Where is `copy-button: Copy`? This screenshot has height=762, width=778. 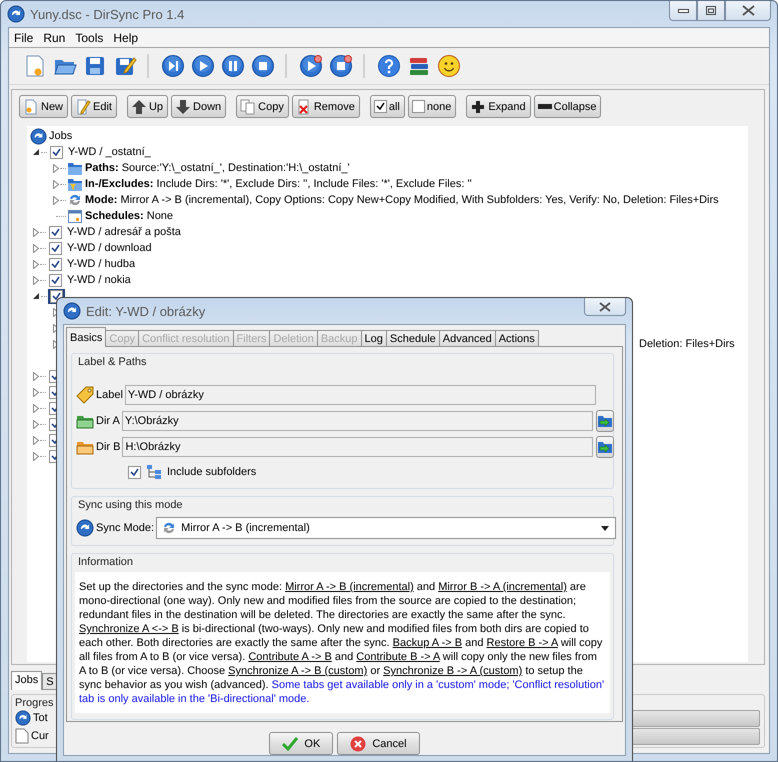
copy-button: Copy is located at coordinates (262, 106).